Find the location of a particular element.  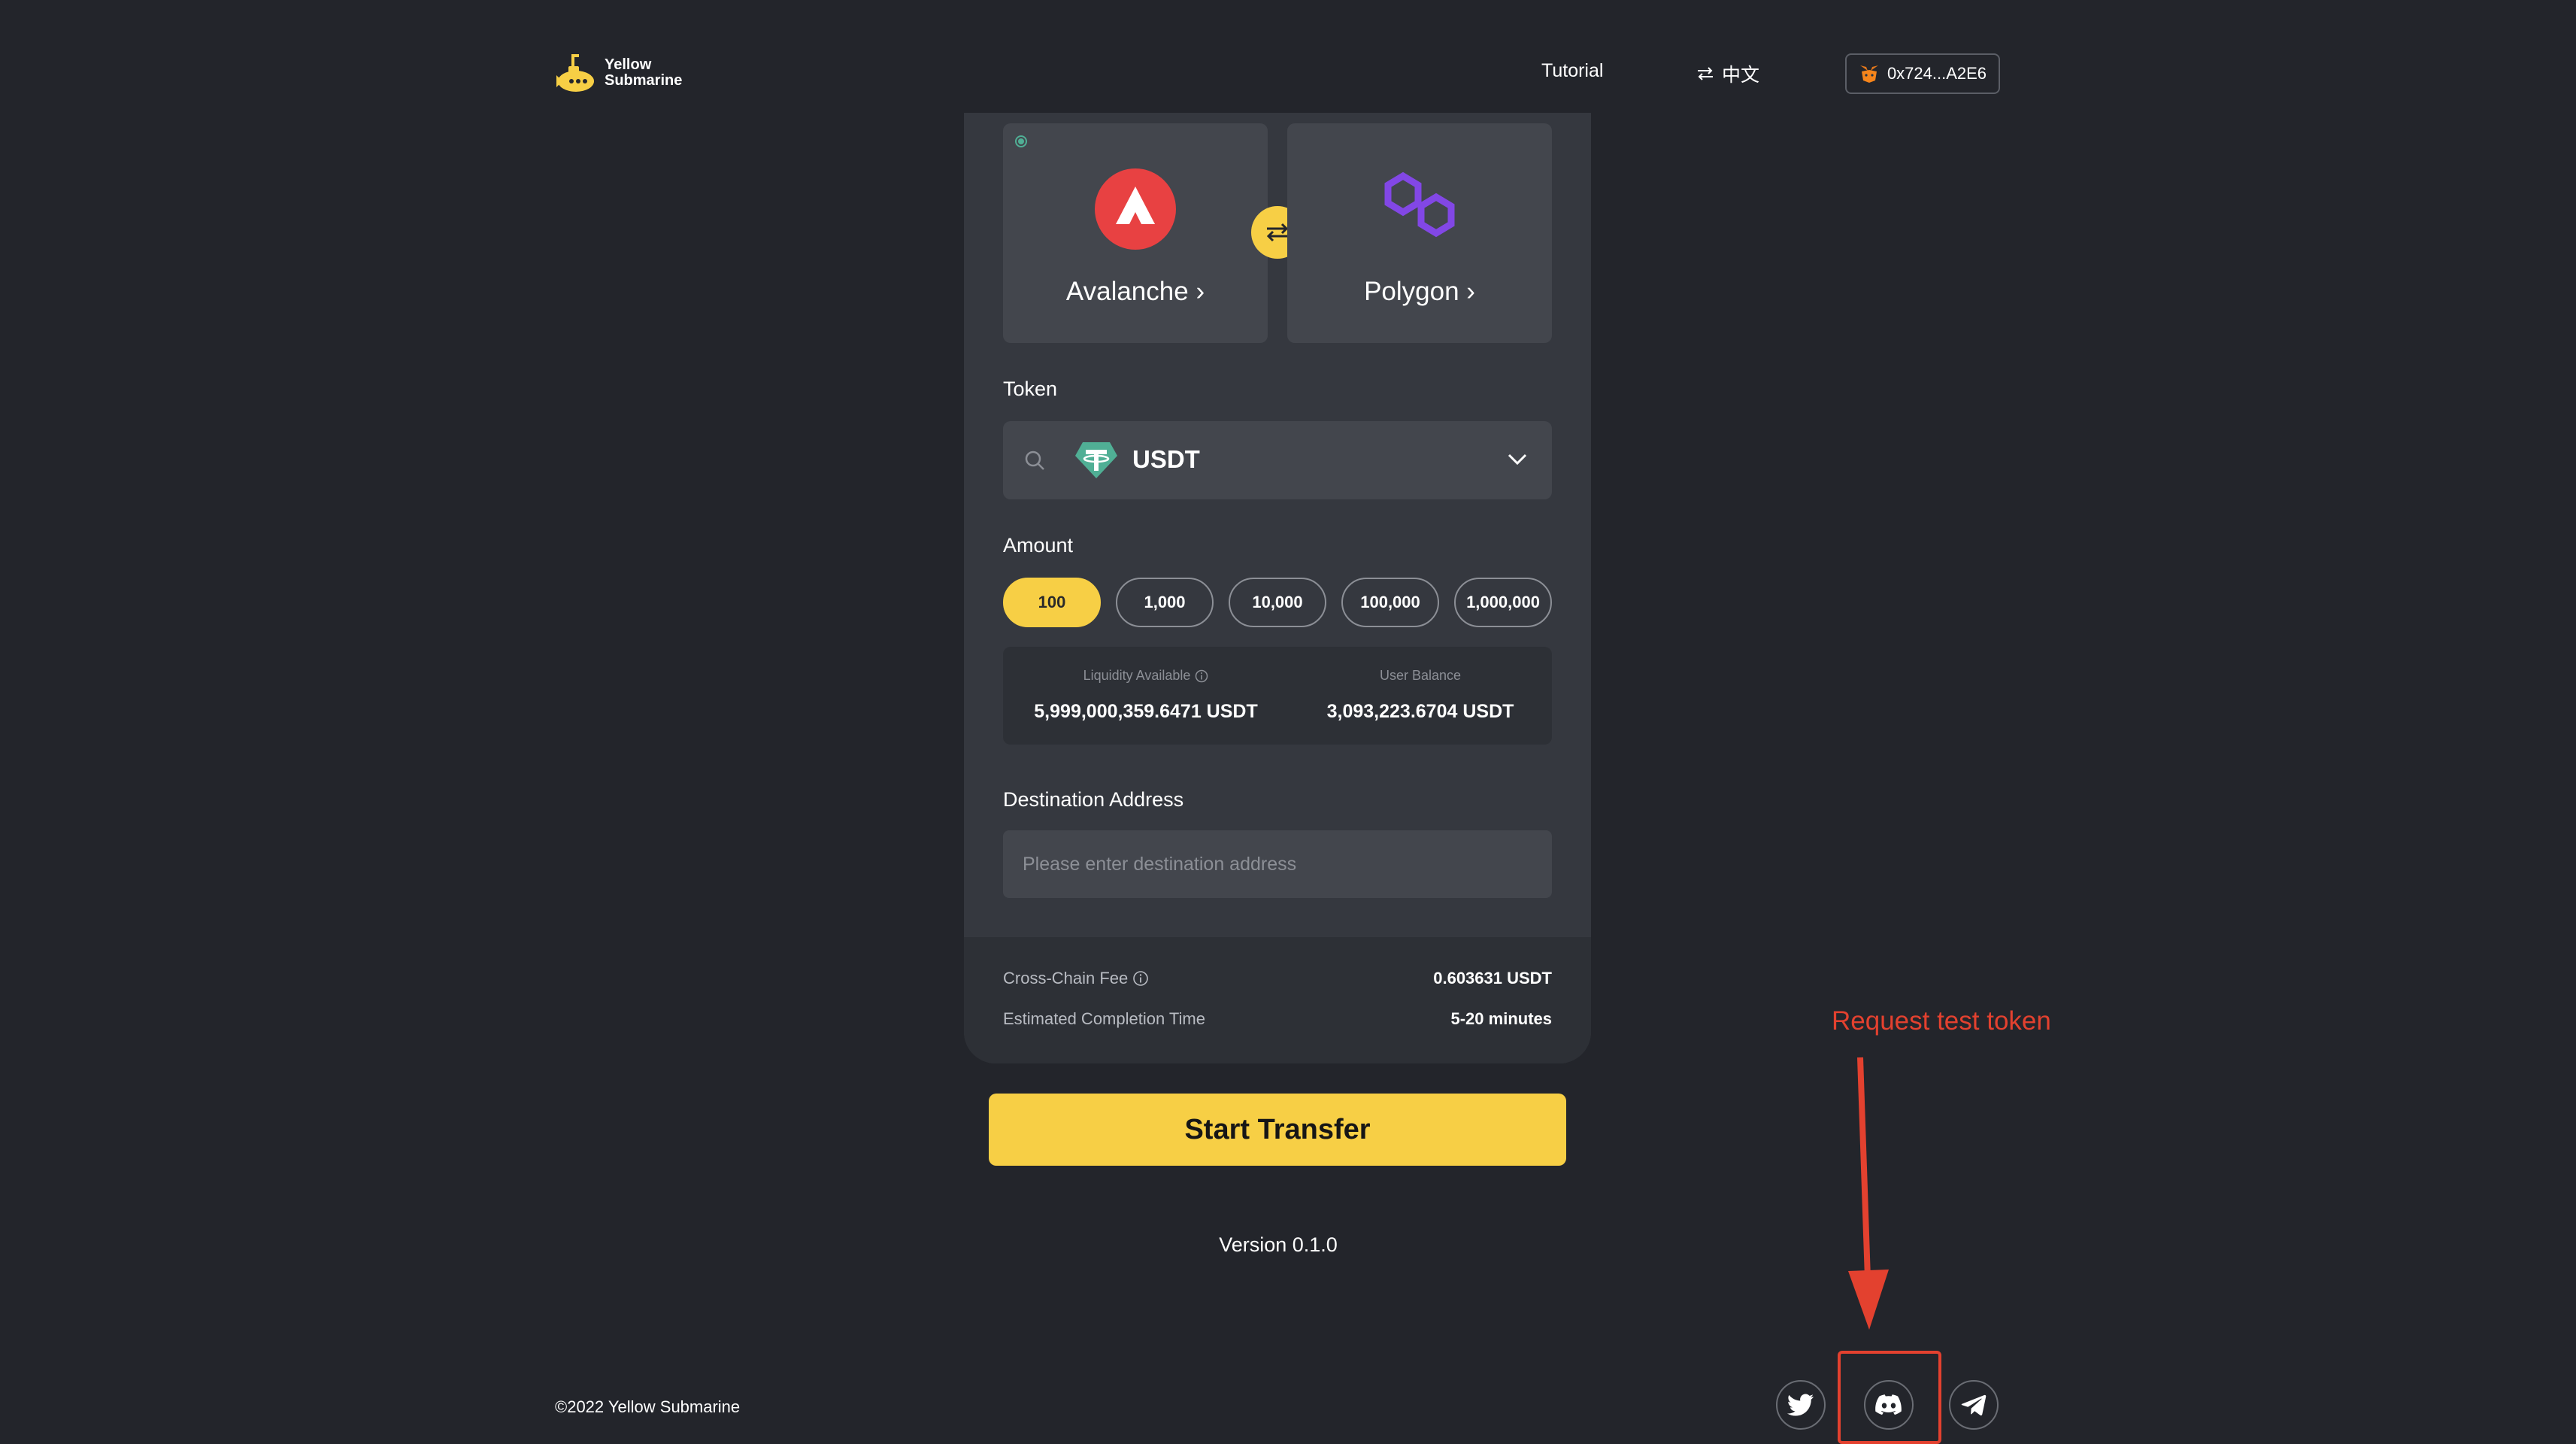

liquidity-label-wrap: Liquidity Available is located at coordinates (1146, 676).